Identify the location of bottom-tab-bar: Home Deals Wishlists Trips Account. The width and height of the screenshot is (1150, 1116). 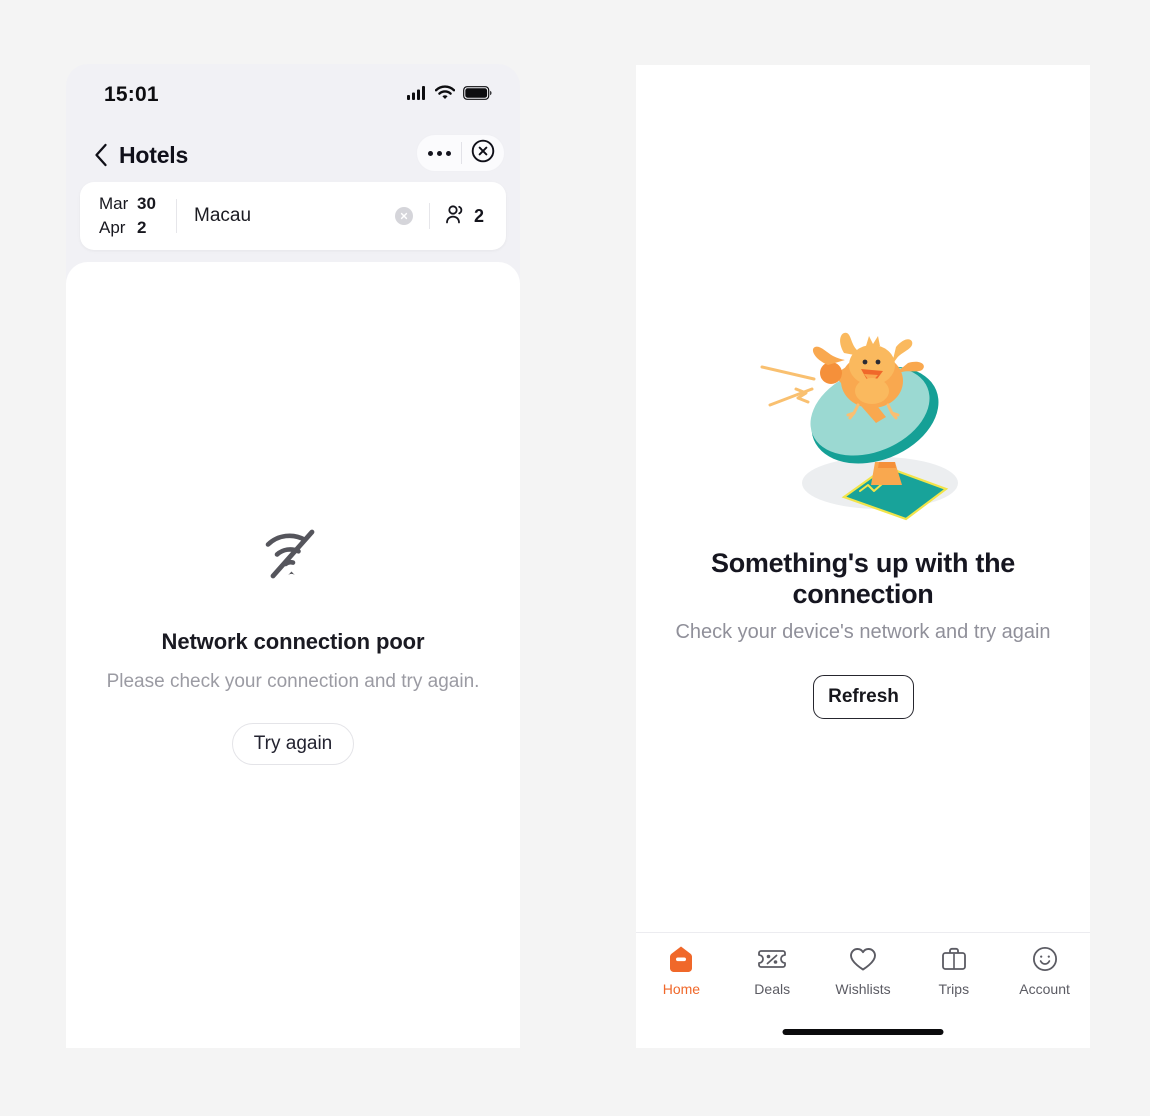
(863, 990).